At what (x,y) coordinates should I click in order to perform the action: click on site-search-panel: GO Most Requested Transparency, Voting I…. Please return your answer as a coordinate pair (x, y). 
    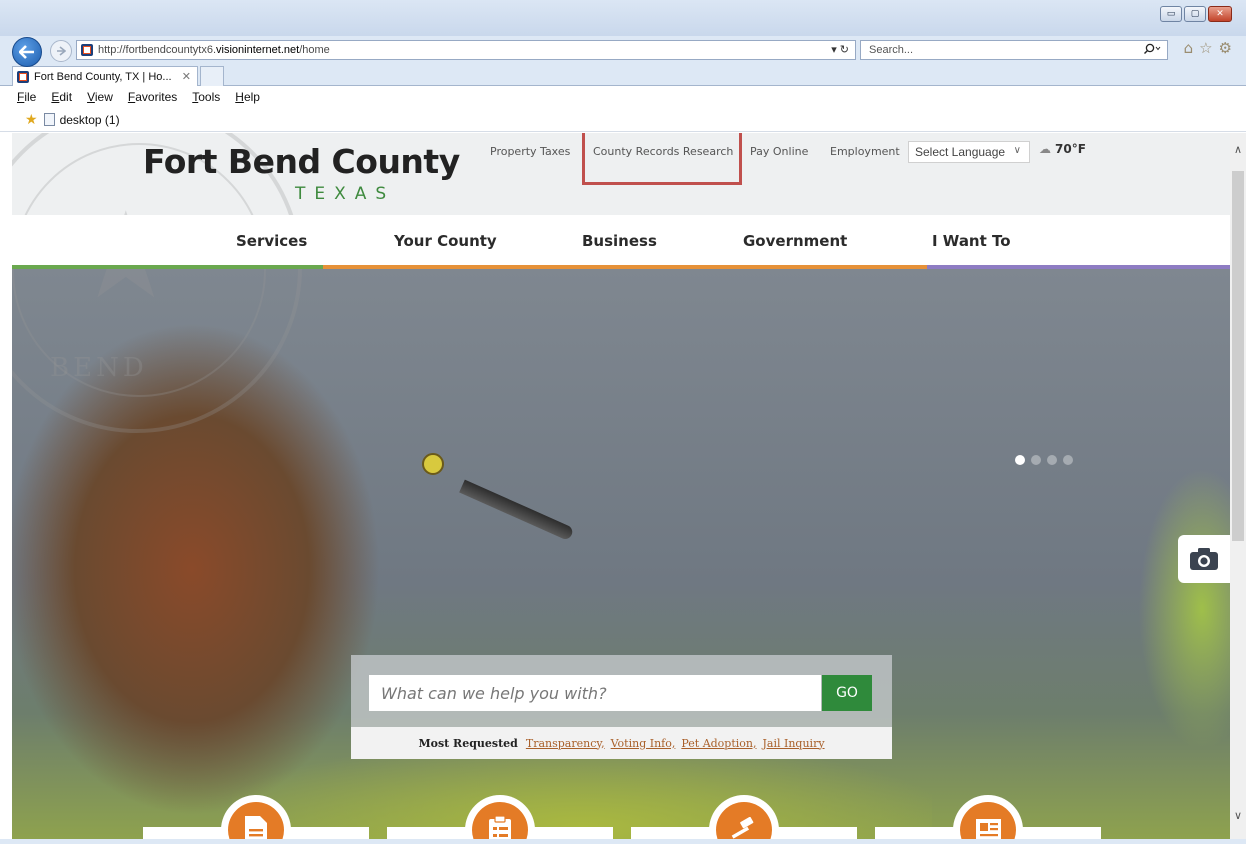
    Looking at the image, I should click on (621, 707).